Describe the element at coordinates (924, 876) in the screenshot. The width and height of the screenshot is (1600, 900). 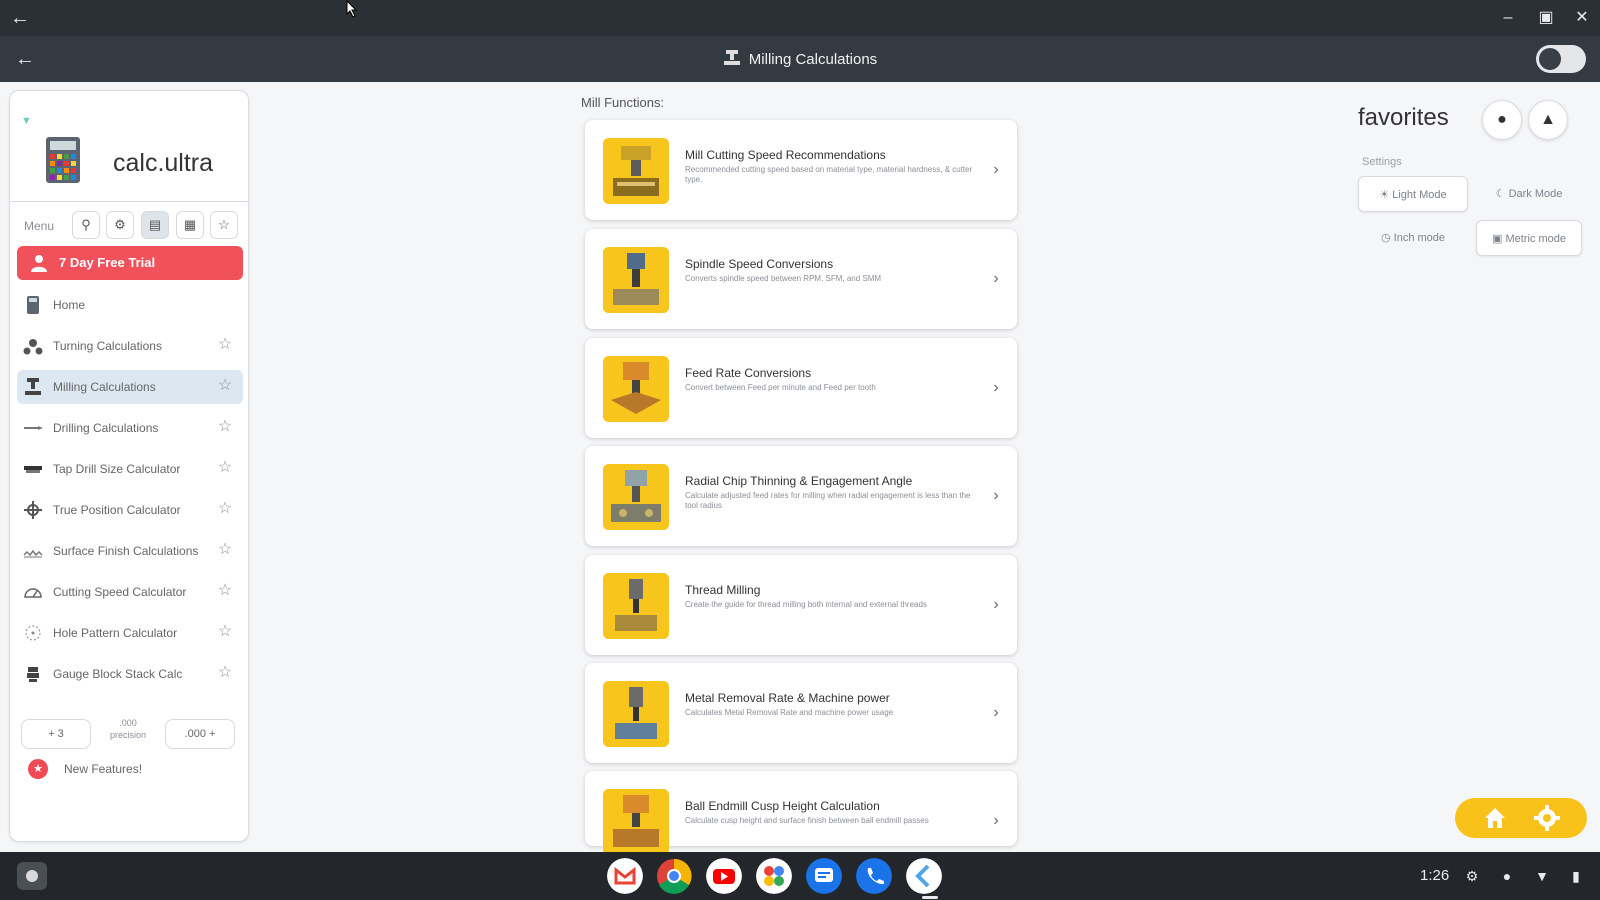
I see `calc-ultra-icon` at that location.